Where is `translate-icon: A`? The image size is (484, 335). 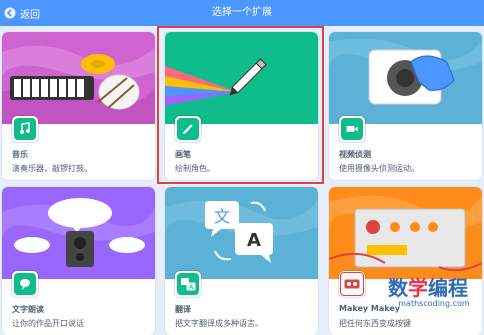
translate-icon: A is located at coordinates (188, 284).